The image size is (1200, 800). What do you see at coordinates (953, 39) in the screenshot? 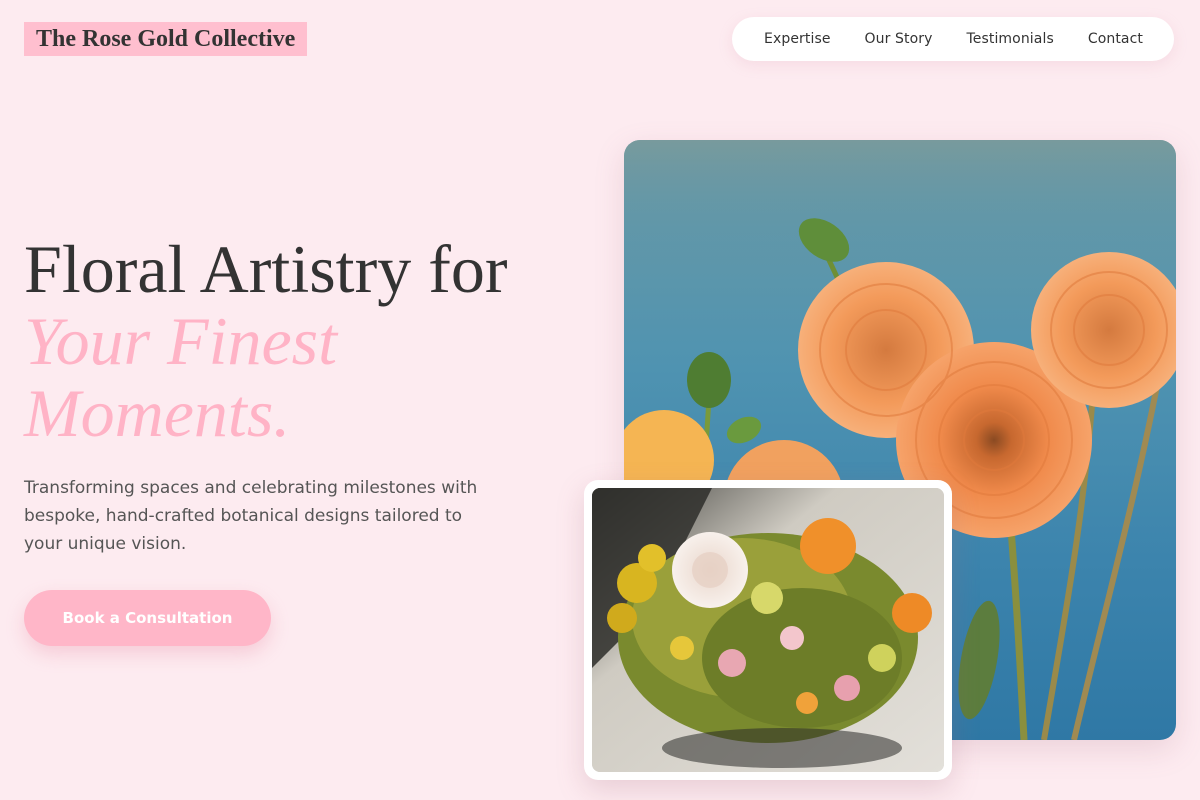
I see `main-nav: Expertise Our Story Testimonials Contact` at bounding box center [953, 39].